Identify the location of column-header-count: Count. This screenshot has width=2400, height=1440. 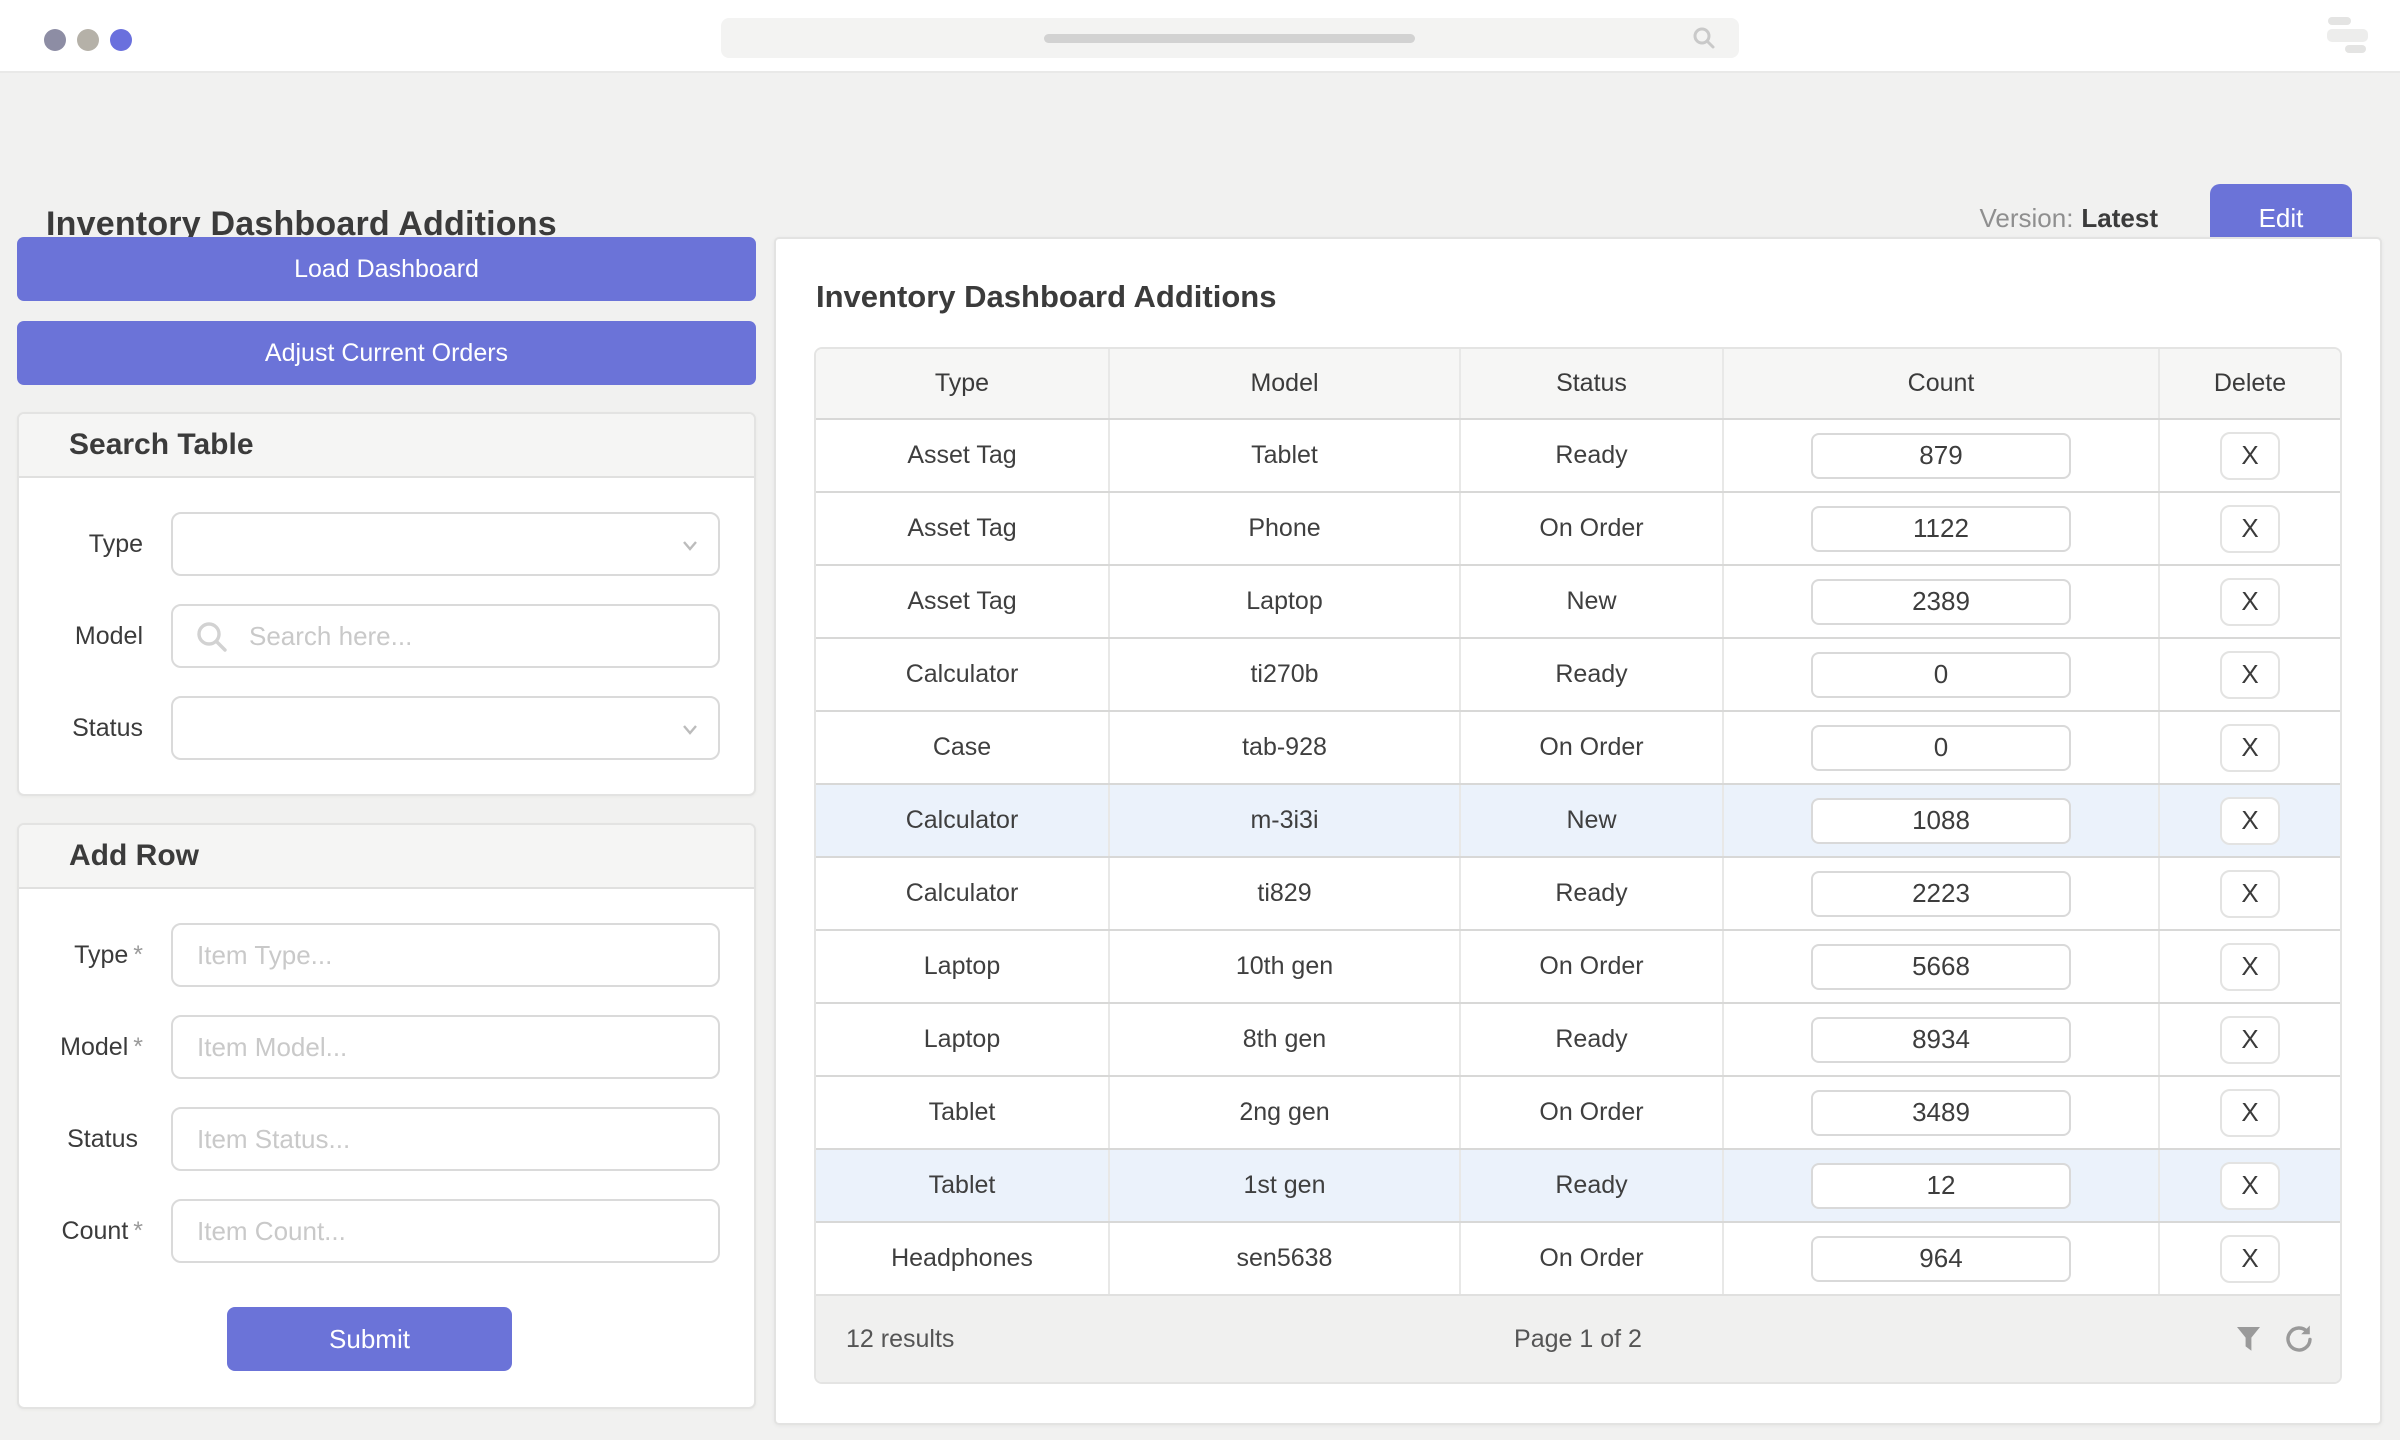
(1942, 383).